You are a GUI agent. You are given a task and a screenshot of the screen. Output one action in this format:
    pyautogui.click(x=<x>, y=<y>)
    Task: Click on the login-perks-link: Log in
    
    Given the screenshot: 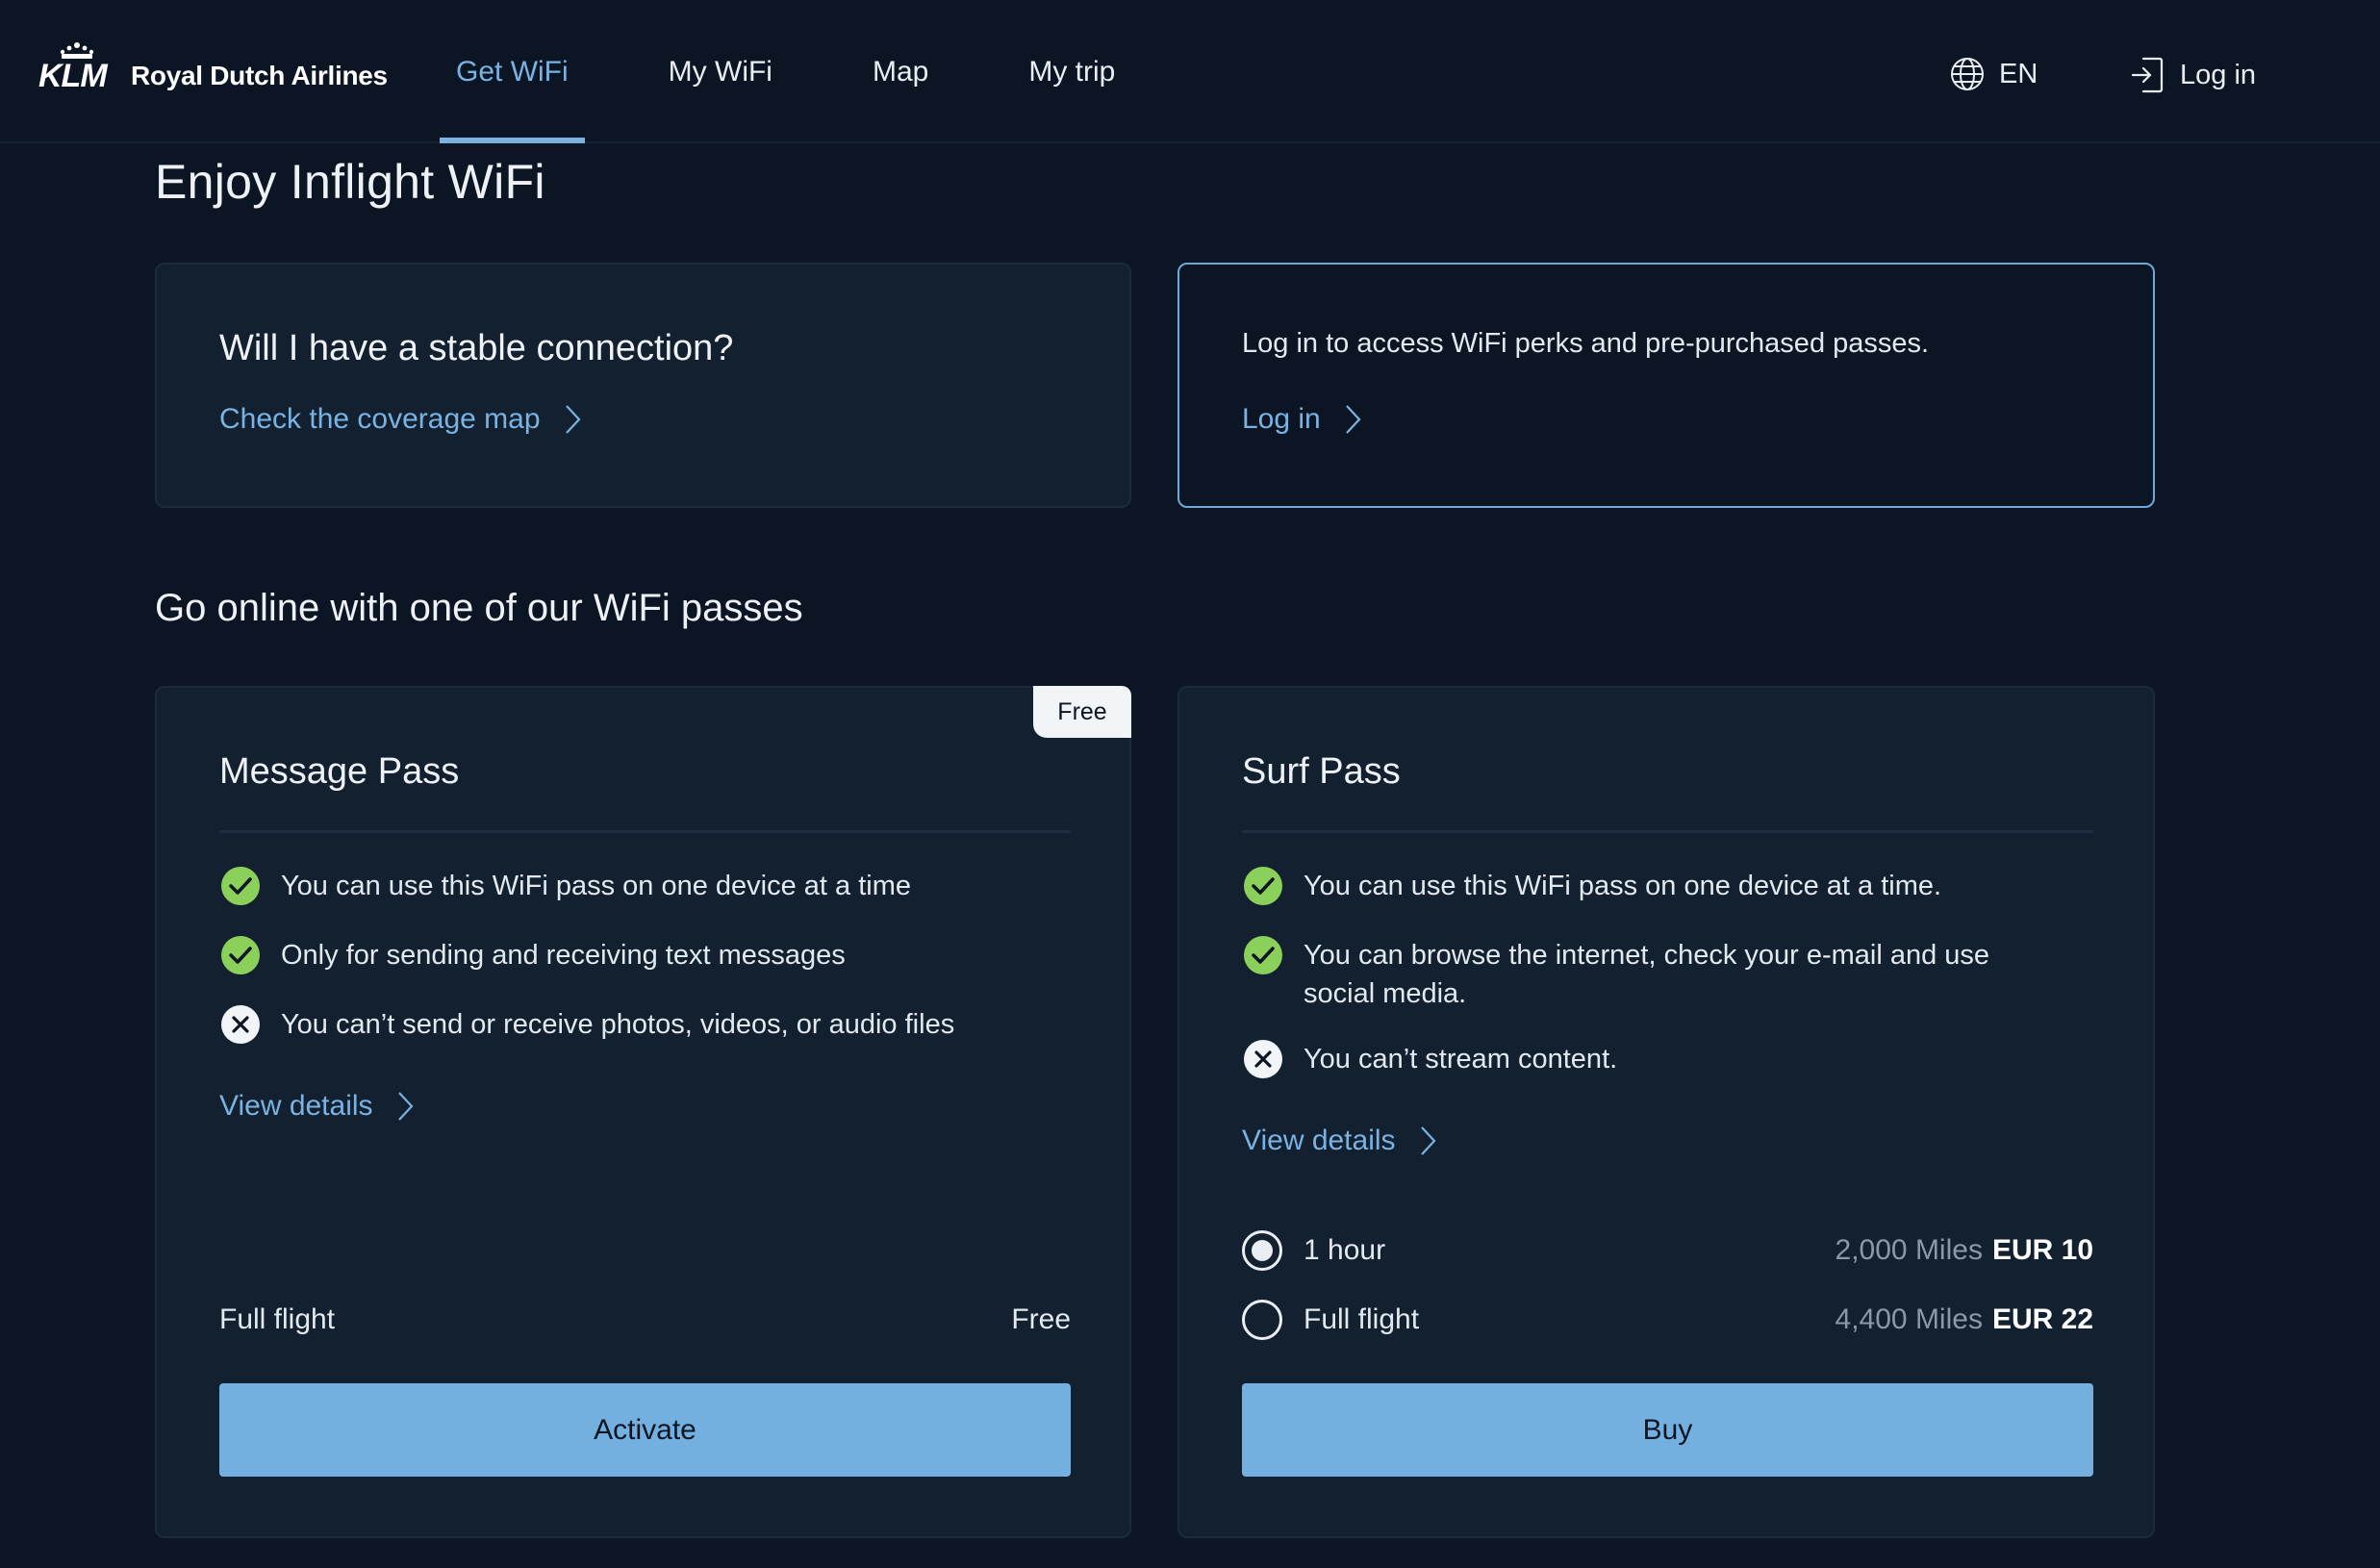 What is the action you would take?
    pyautogui.click(x=1301, y=419)
    